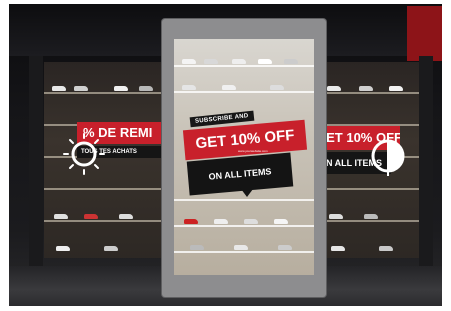 This screenshot has width=451, height=311. What do you see at coordinates (424, 33) in the screenshot?
I see `red-awning-accent` at bounding box center [424, 33].